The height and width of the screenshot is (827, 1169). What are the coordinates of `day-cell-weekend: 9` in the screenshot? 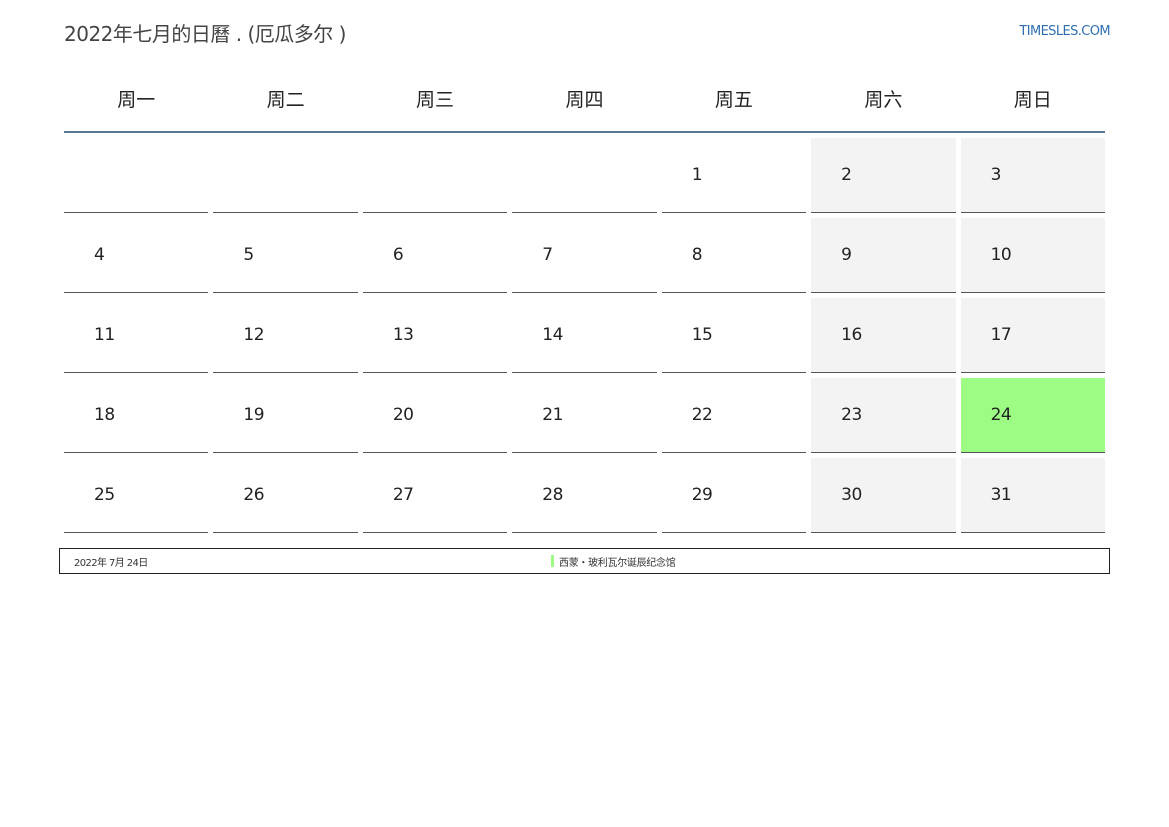 It's located at (883, 255).